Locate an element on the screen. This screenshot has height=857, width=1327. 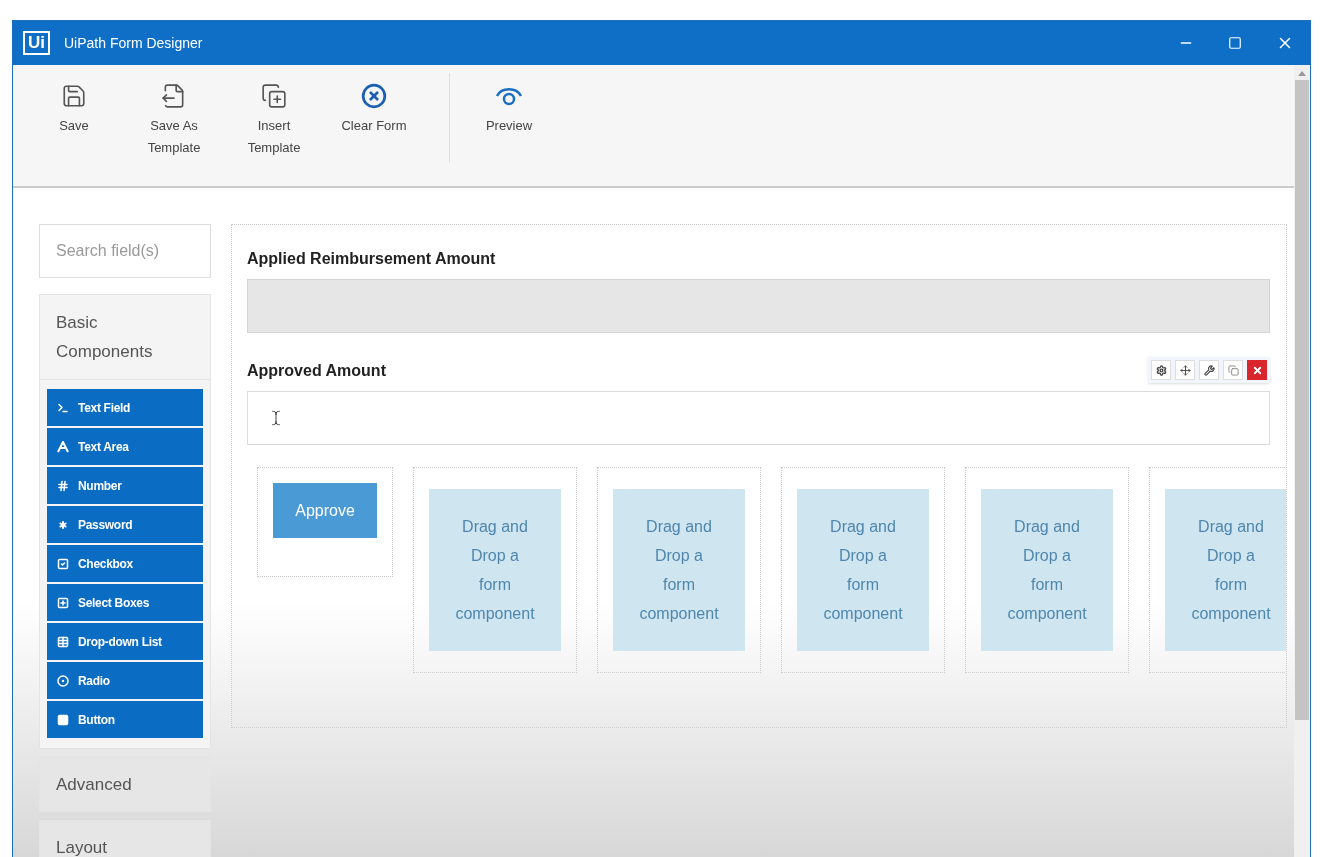
wrench-button is located at coordinates (1209, 370).